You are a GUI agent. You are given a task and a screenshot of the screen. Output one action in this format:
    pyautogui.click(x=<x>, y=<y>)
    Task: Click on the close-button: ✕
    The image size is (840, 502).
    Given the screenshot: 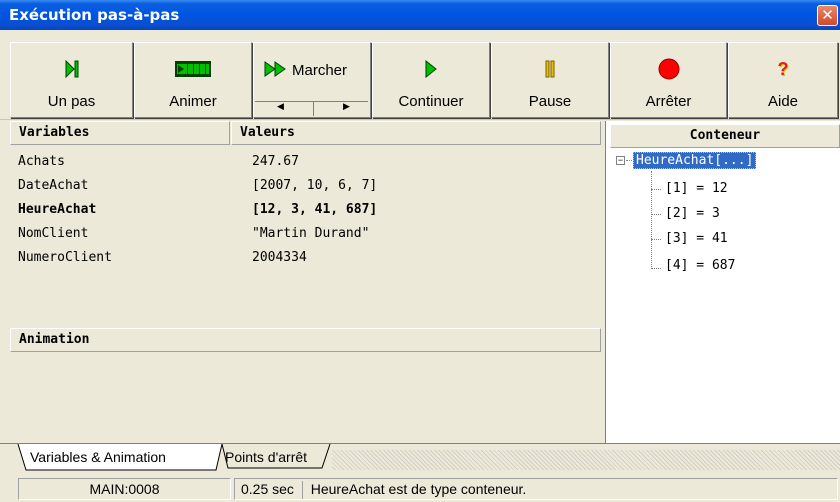 What is the action you would take?
    pyautogui.click(x=827, y=15)
    